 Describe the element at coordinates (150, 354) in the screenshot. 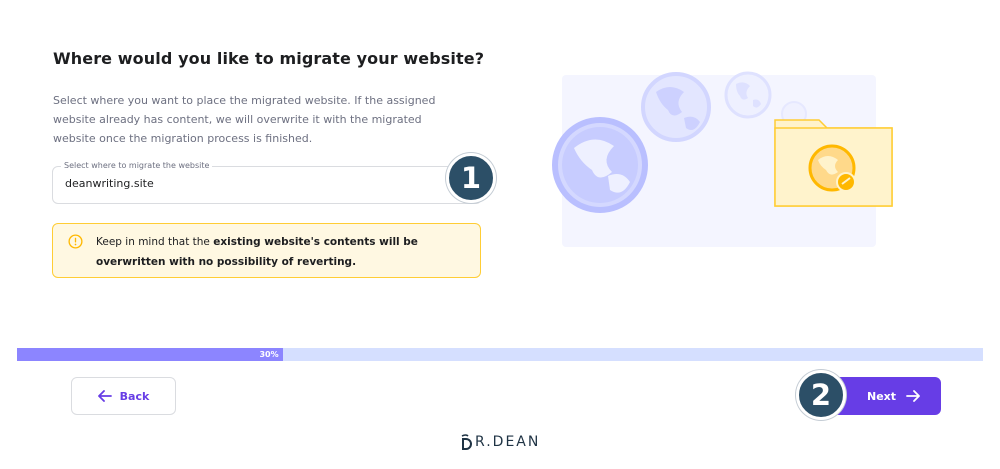

I see `progress-fill: 30%` at that location.